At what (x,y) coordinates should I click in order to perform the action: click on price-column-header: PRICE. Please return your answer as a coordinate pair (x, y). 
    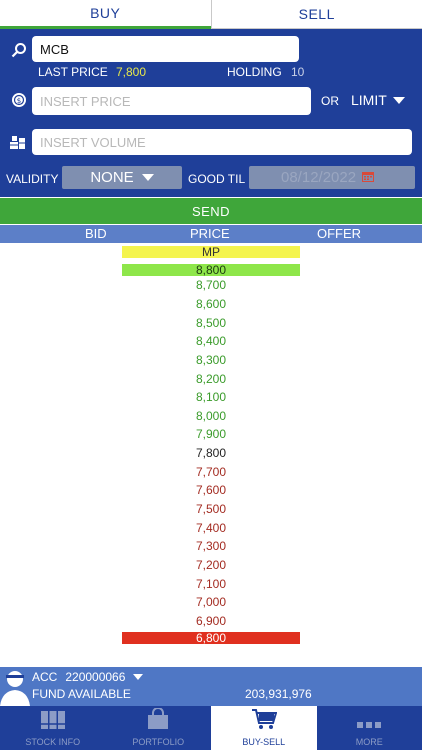
    Looking at the image, I should click on (210, 233).